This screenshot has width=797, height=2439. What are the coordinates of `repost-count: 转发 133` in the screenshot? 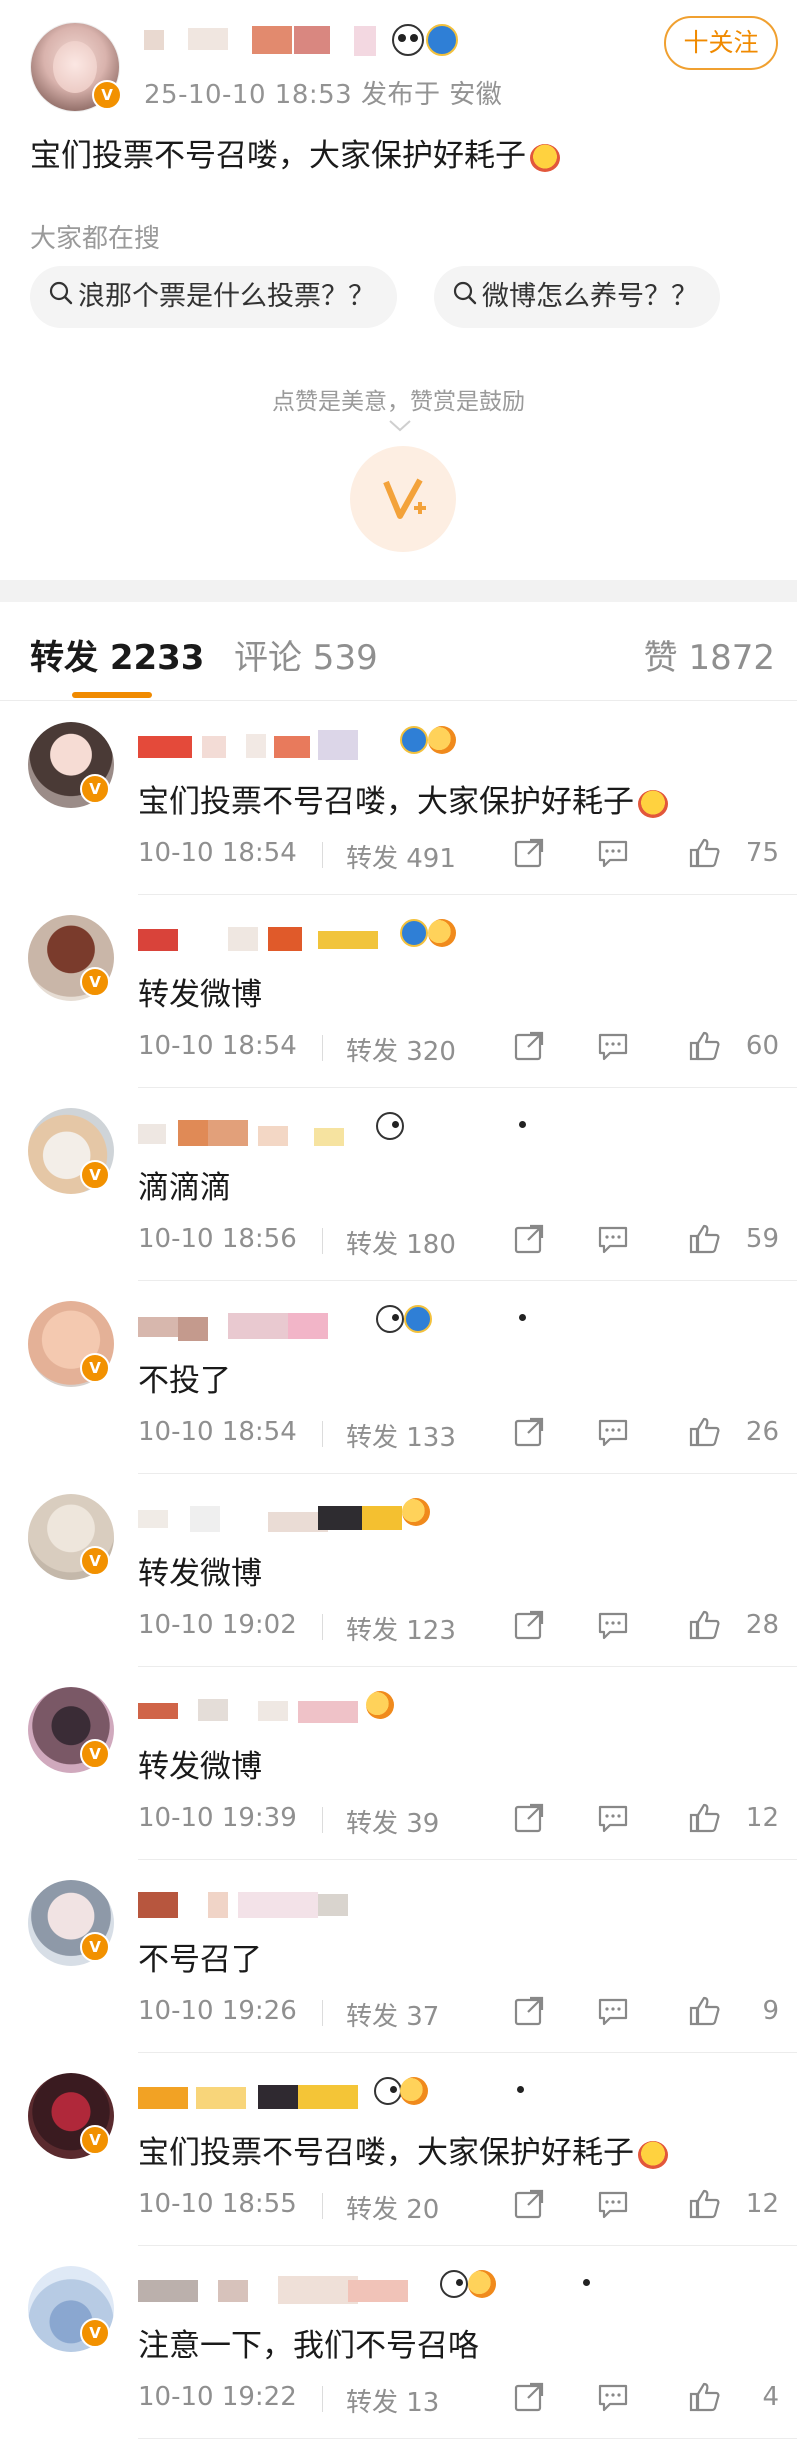 It's located at (401, 1435).